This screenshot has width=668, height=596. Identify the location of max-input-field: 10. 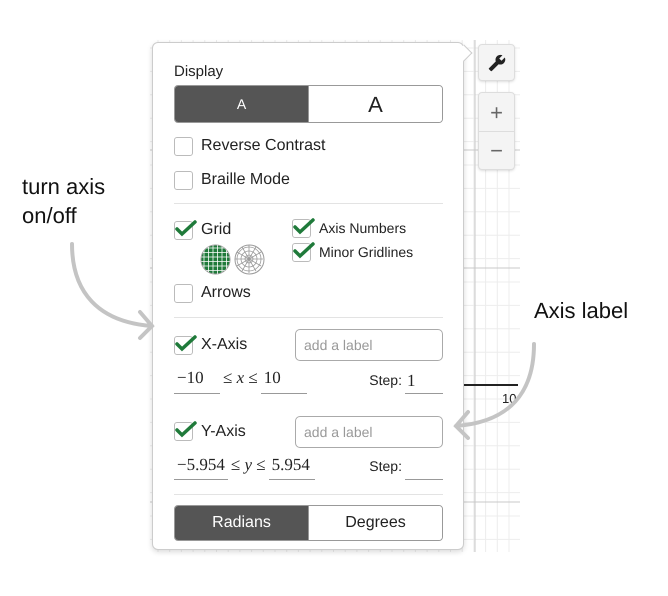
(283, 379).